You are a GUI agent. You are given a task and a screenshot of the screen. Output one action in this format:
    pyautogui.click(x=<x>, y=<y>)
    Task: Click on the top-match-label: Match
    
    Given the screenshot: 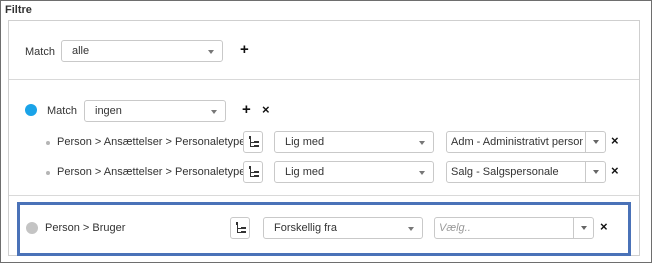 What is the action you would take?
    pyautogui.click(x=40, y=52)
    